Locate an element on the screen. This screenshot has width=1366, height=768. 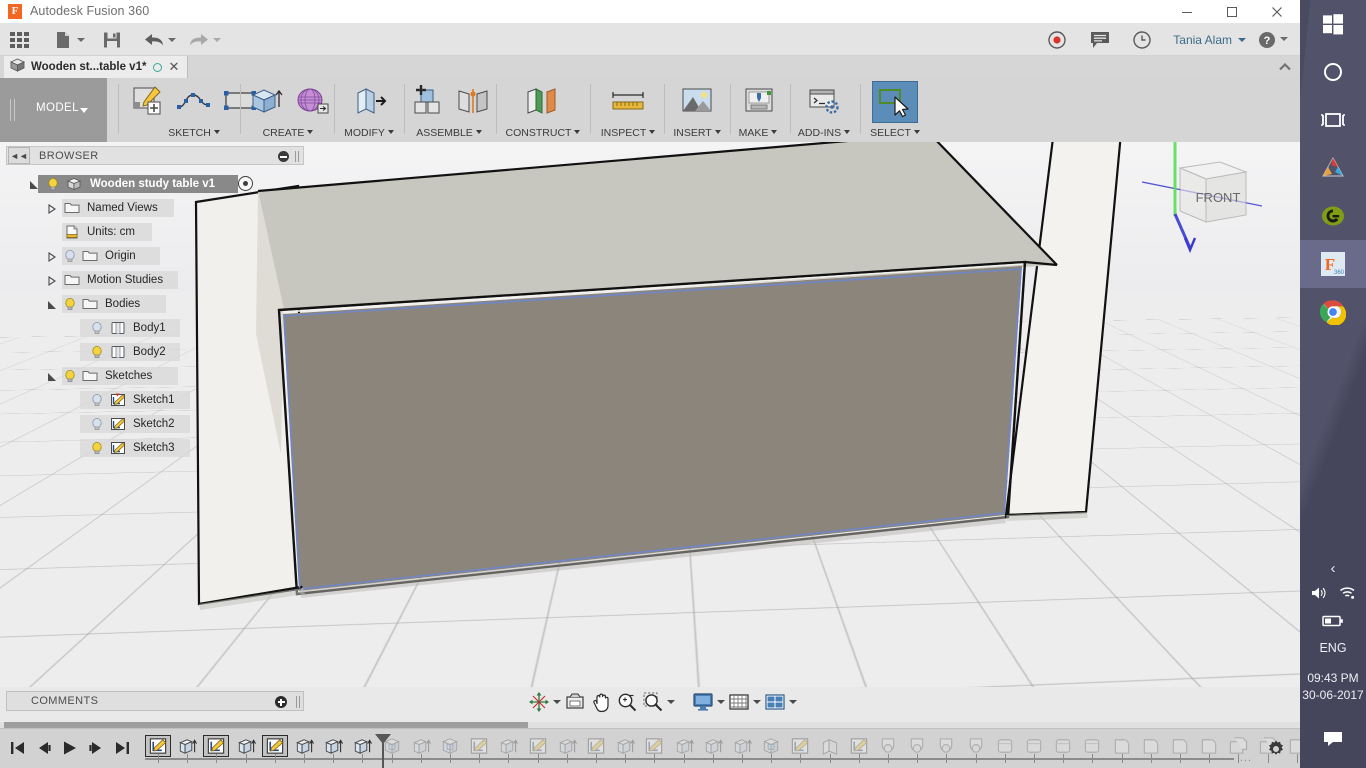
collapse-panel-icon is located at coordinates (283, 156).